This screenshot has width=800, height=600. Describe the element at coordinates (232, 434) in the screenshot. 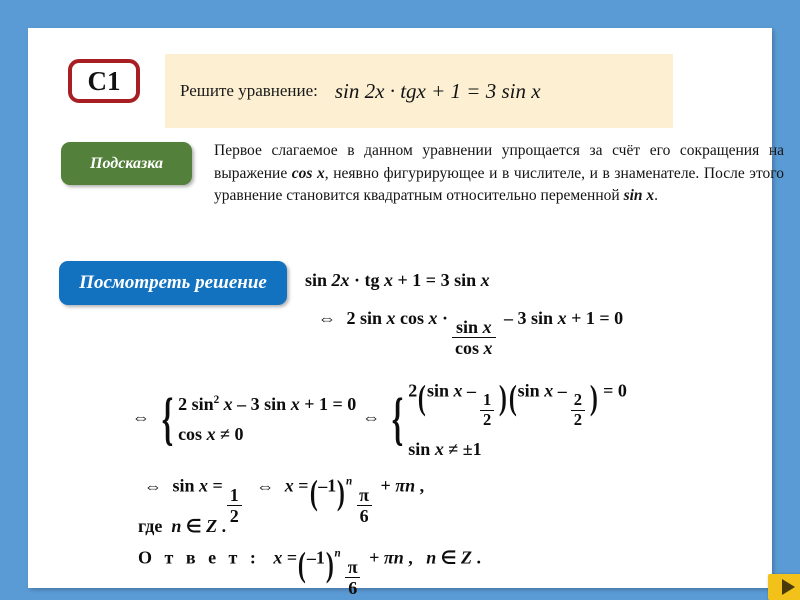

I see `not-equal-zero: ≠ 0` at that location.